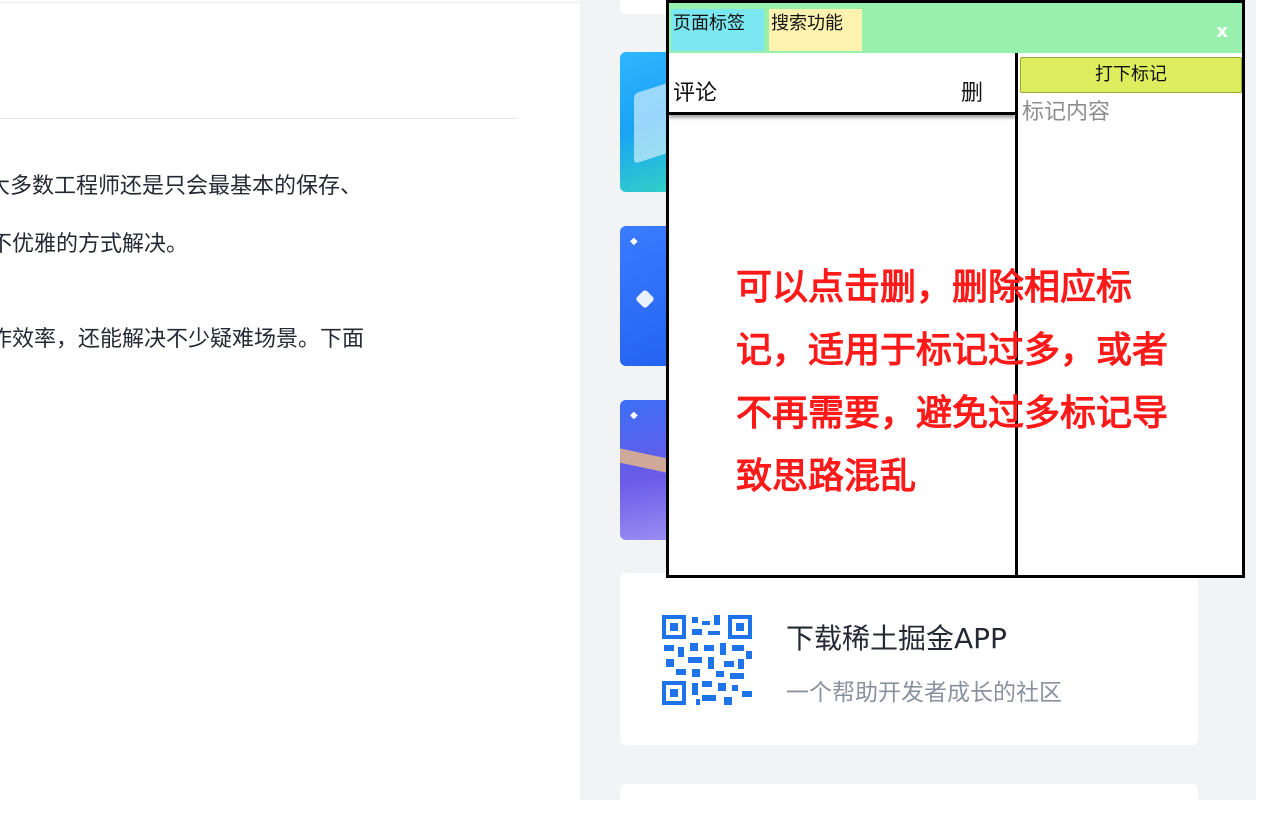 This screenshot has width=1280, height=814. I want to click on sidebar-card-bottom, so click(909, 799).